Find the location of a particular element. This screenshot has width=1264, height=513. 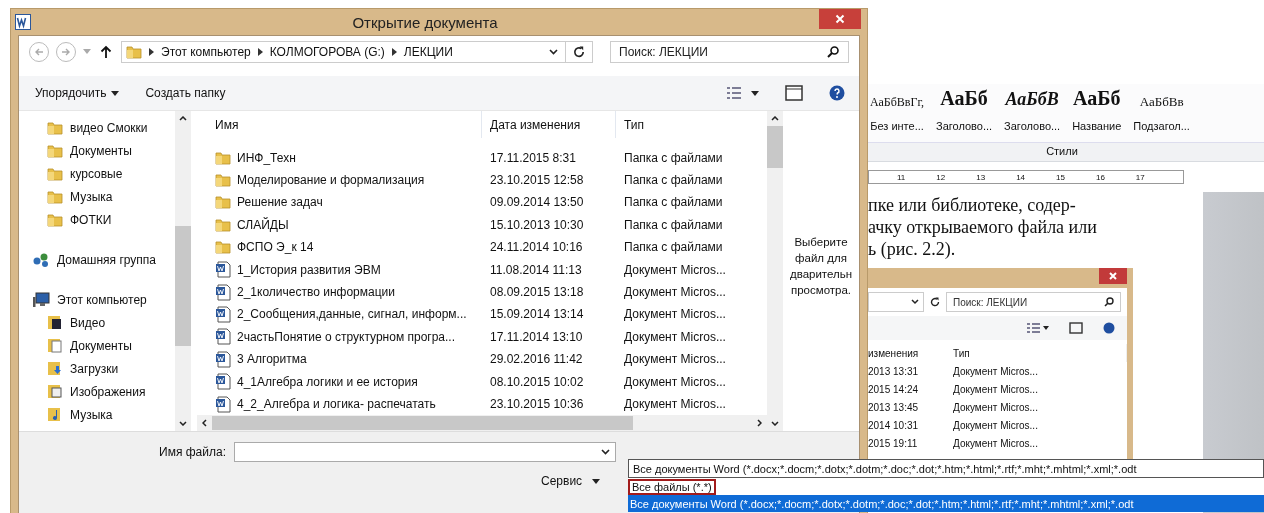

downloads-folder-icon is located at coordinates (55, 368).